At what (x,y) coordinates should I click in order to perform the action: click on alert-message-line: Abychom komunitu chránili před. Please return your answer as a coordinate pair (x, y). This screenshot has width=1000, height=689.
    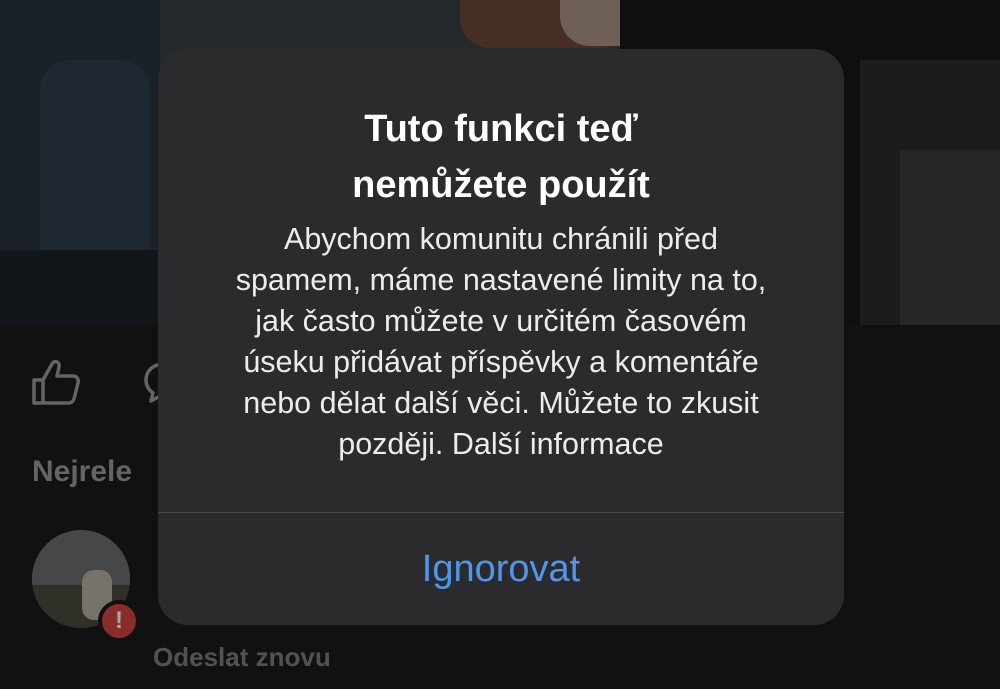
    Looking at the image, I should click on (501, 239).